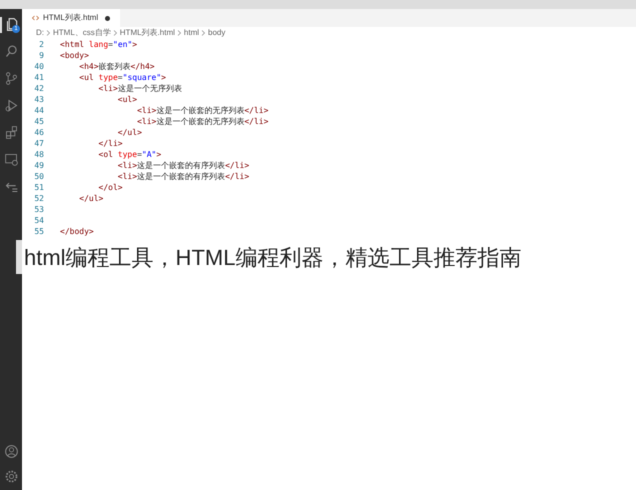 The height and width of the screenshot is (490, 636). I want to click on play-bug-icon, so click(11, 105).